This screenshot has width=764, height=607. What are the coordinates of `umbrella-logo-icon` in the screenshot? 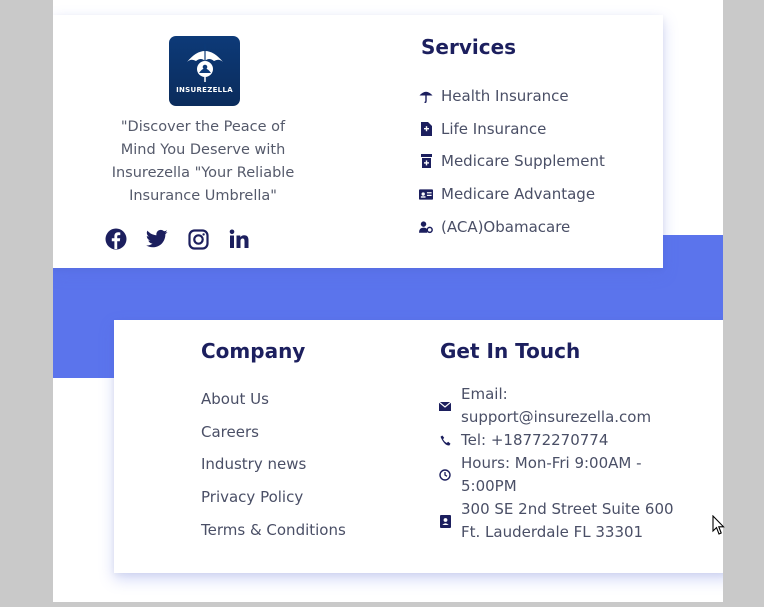 It's located at (204, 63).